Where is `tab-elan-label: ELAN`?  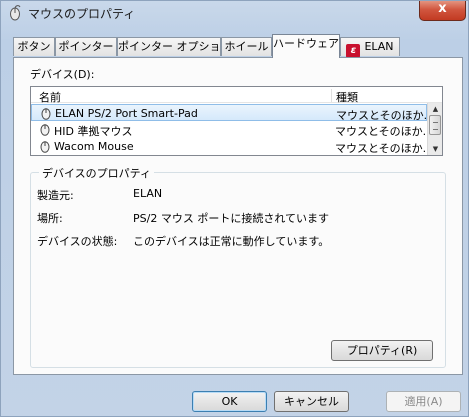 tab-elan-label: ELAN is located at coordinates (379, 46).